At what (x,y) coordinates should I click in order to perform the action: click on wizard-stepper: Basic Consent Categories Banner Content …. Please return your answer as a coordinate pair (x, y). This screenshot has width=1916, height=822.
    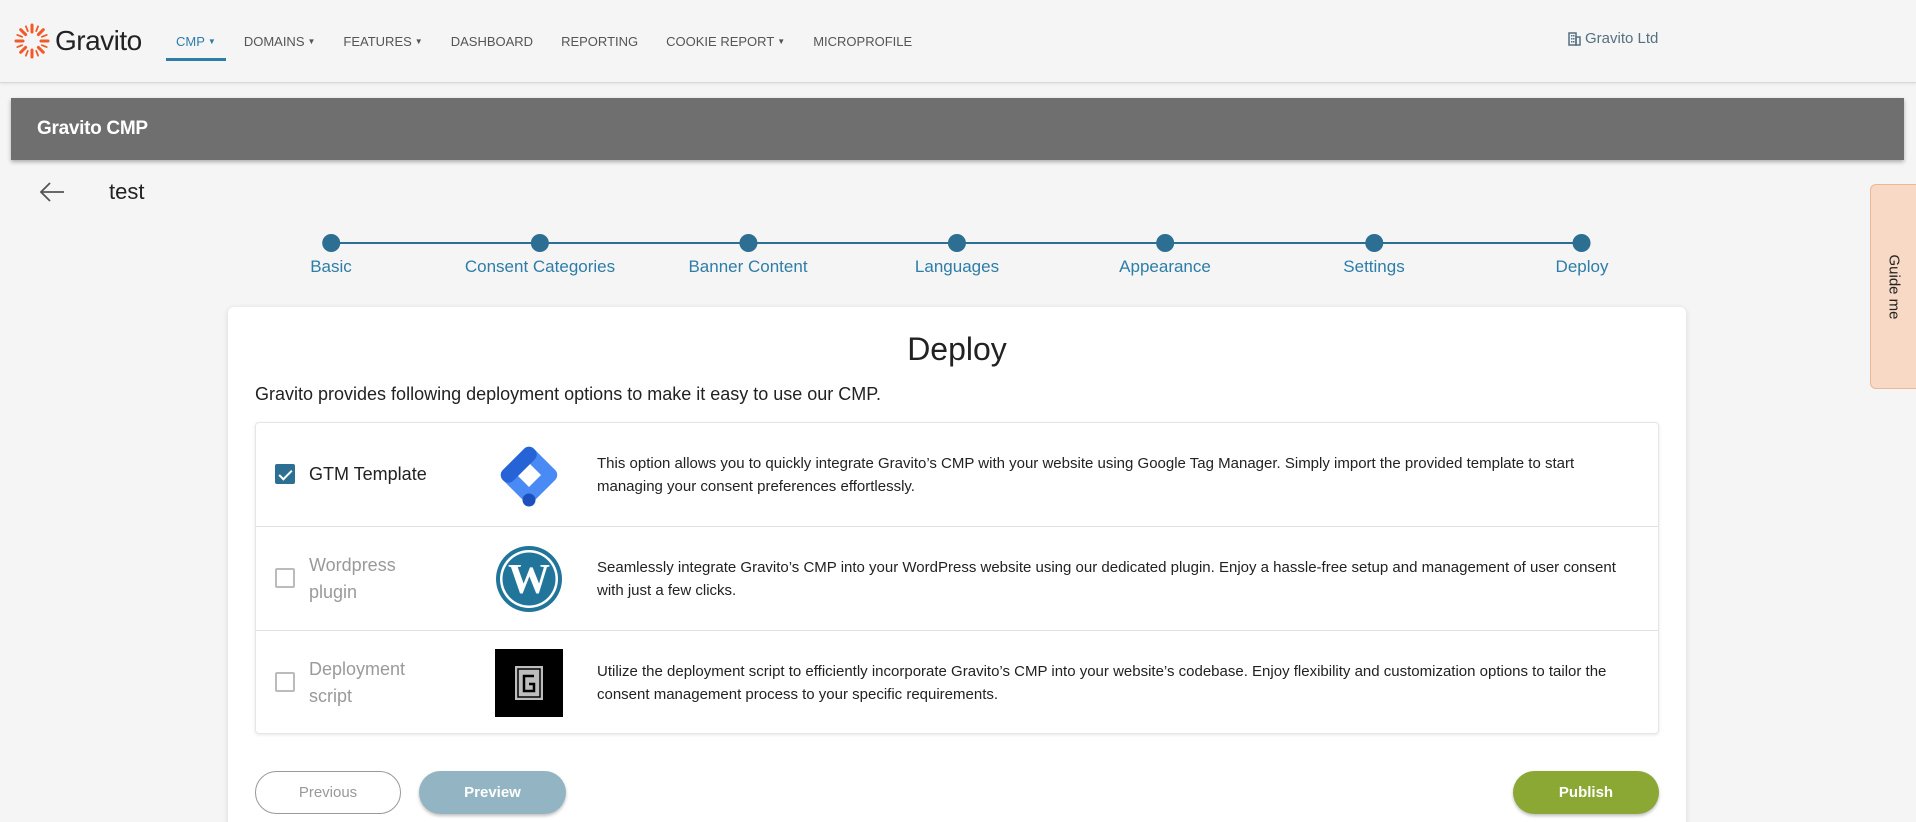
    Looking at the image, I should click on (958, 257).